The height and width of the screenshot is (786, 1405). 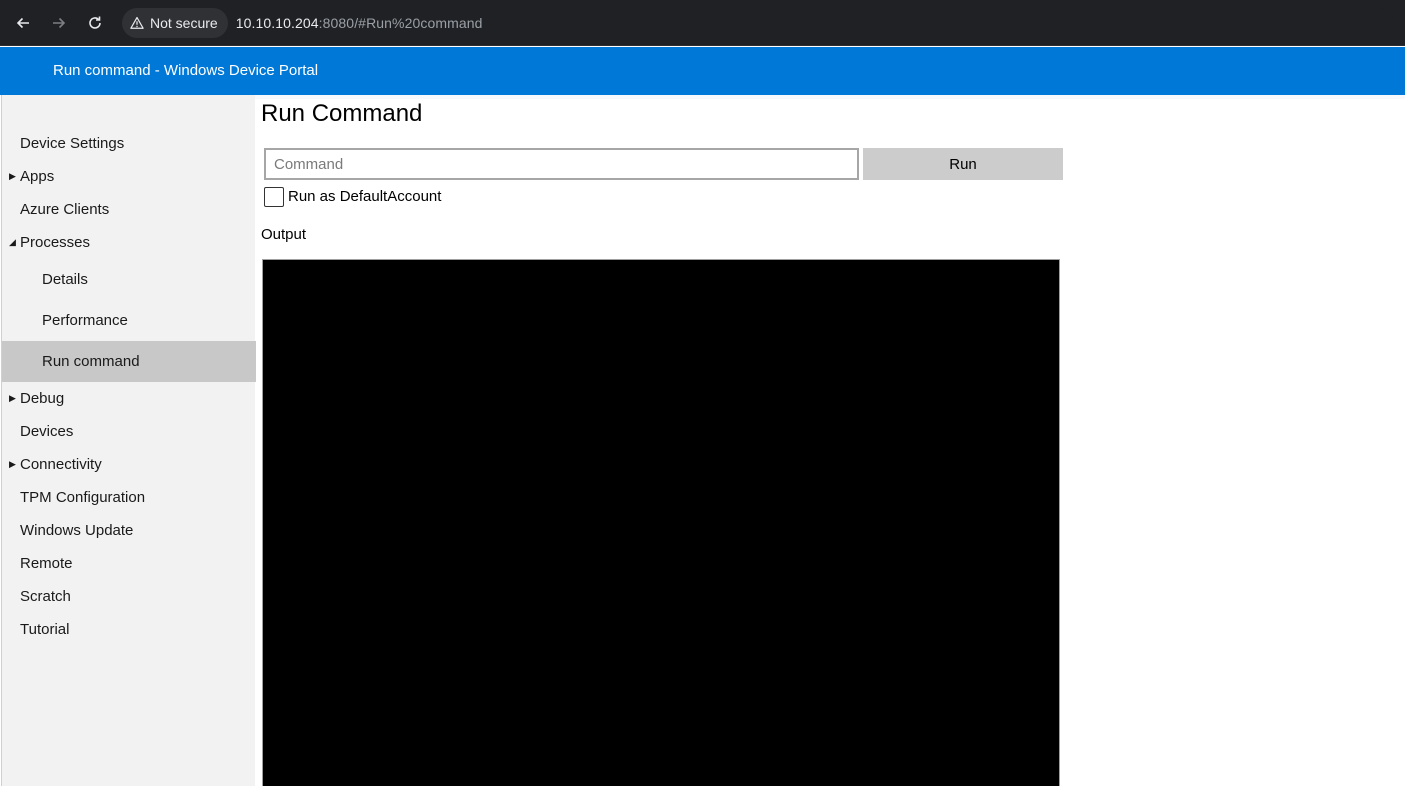 I want to click on sidebar-item-label: Azure Clients, so click(x=65, y=209).